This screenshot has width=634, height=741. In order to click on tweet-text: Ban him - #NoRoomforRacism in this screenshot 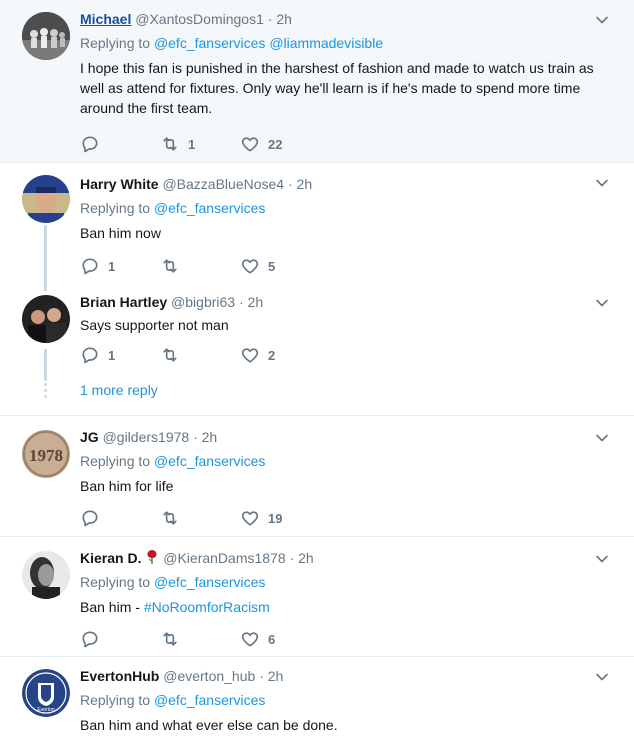, I will do `click(347, 607)`.